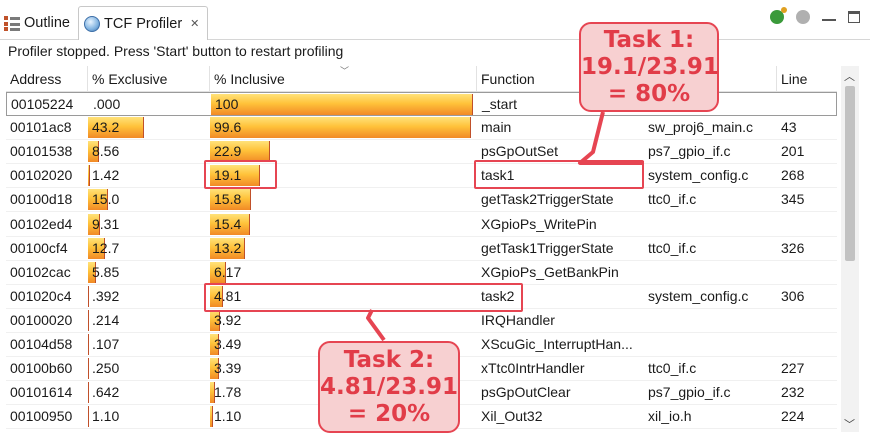 This screenshot has width=870, height=442. Describe the element at coordinates (389, 414) in the screenshot. I see `task2-callout-percent: = 20%` at that location.